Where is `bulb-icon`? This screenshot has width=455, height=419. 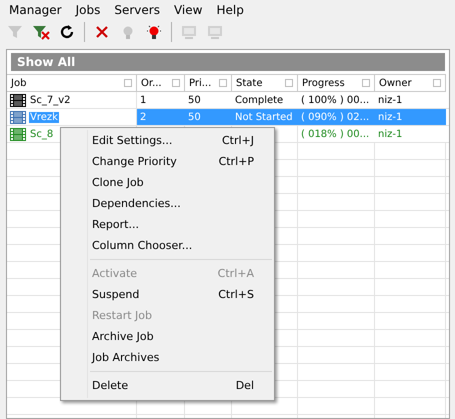
bulb-icon is located at coordinates (154, 32).